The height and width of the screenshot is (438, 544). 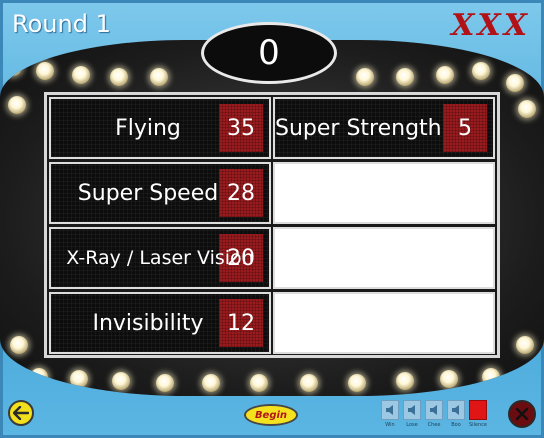 What do you see at coordinates (61, 24) in the screenshot?
I see `round-title: Round 1` at bounding box center [61, 24].